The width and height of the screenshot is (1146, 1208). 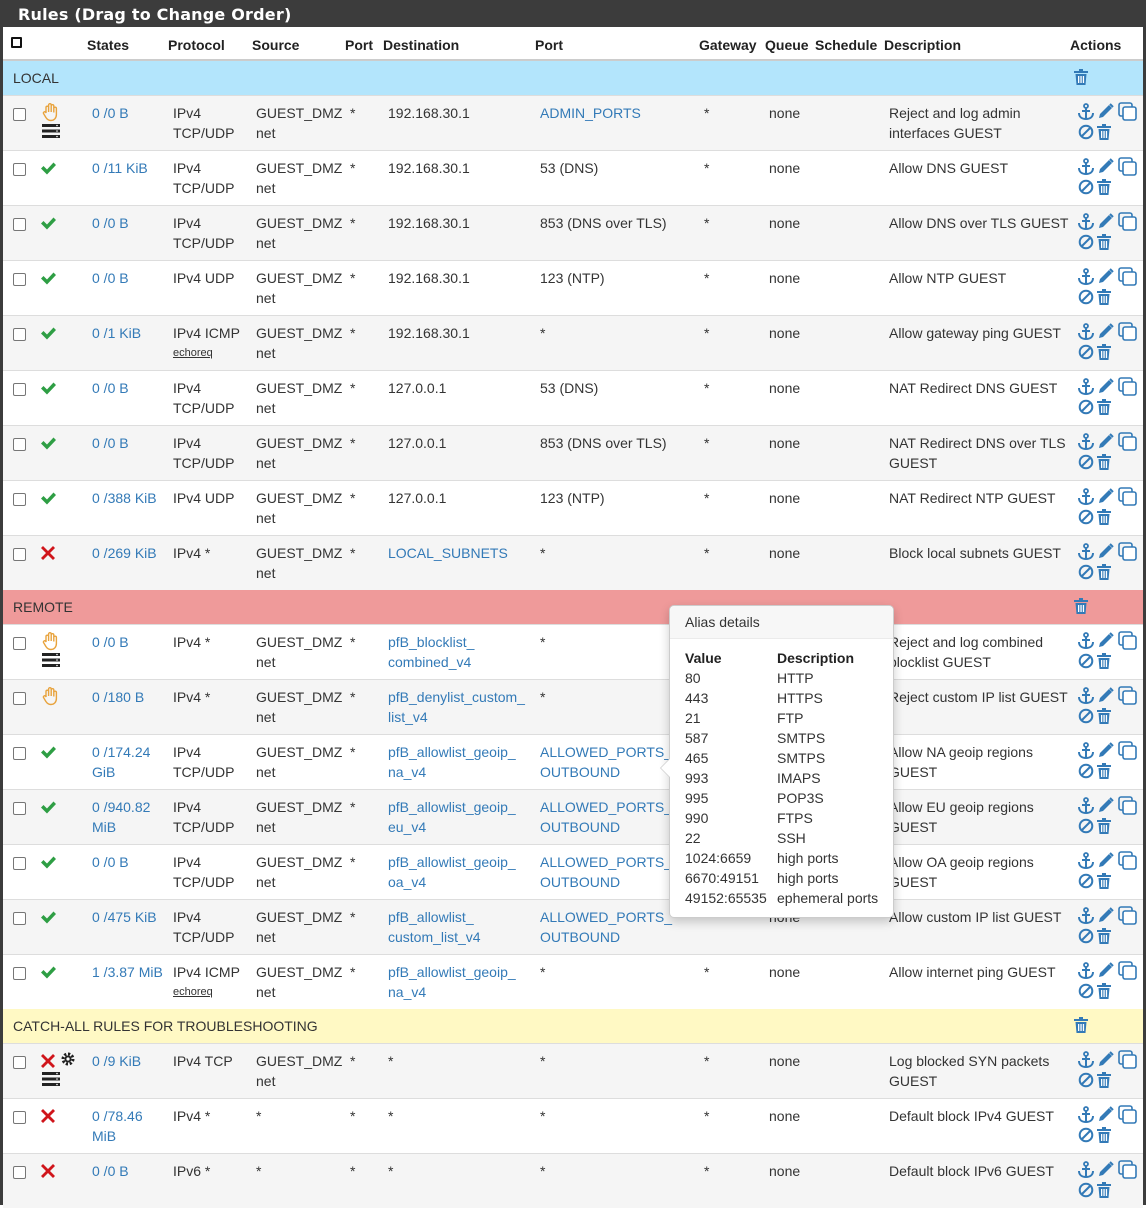 I want to click on separator-remote: REMOTE, so click(x=573, y=607).